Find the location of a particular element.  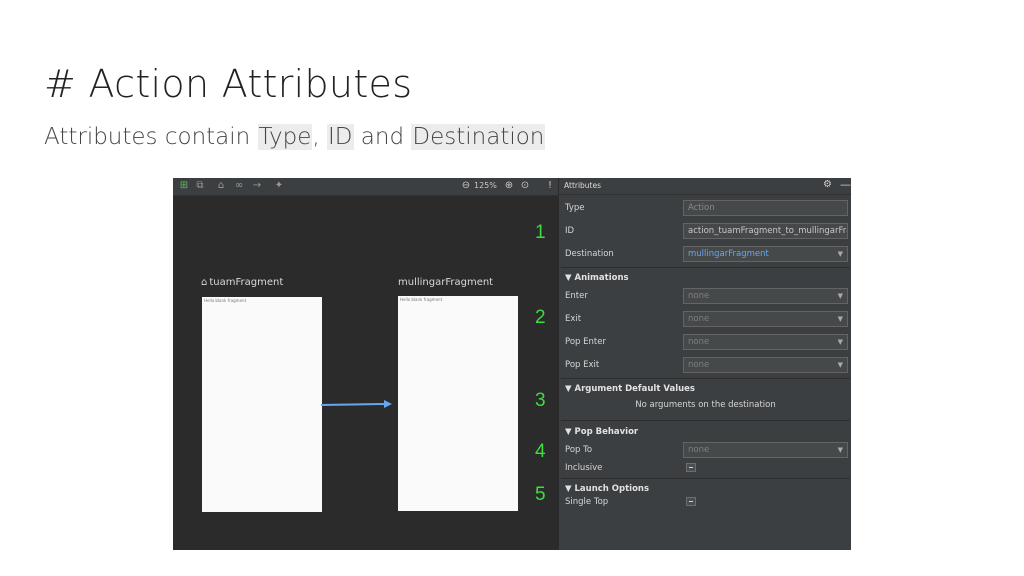

add-destination-icon: ⊞ is located at coordinates (184, 186).